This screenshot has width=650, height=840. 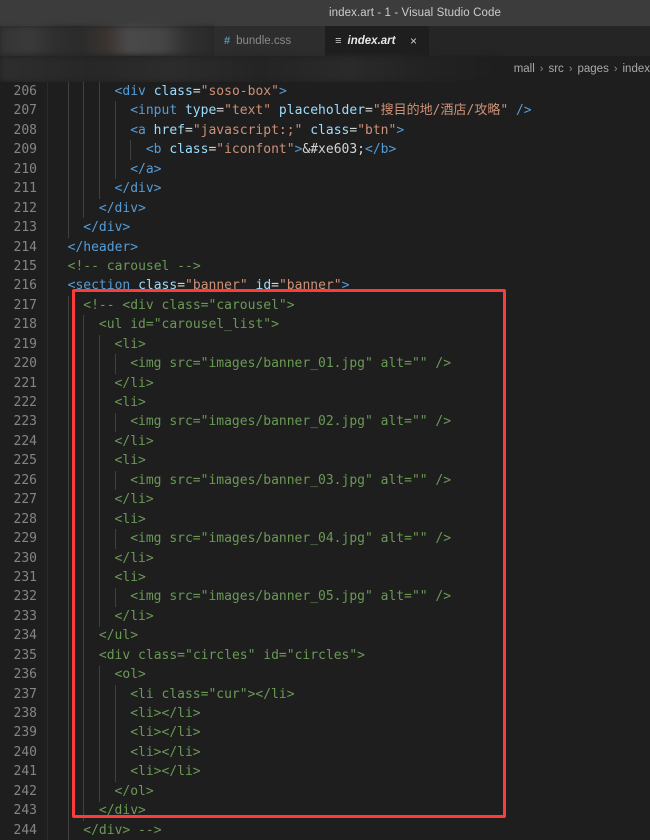 I want to click on line-content: <b class="iconfont">&#xe603;</b>, so click(x=224, y=149).